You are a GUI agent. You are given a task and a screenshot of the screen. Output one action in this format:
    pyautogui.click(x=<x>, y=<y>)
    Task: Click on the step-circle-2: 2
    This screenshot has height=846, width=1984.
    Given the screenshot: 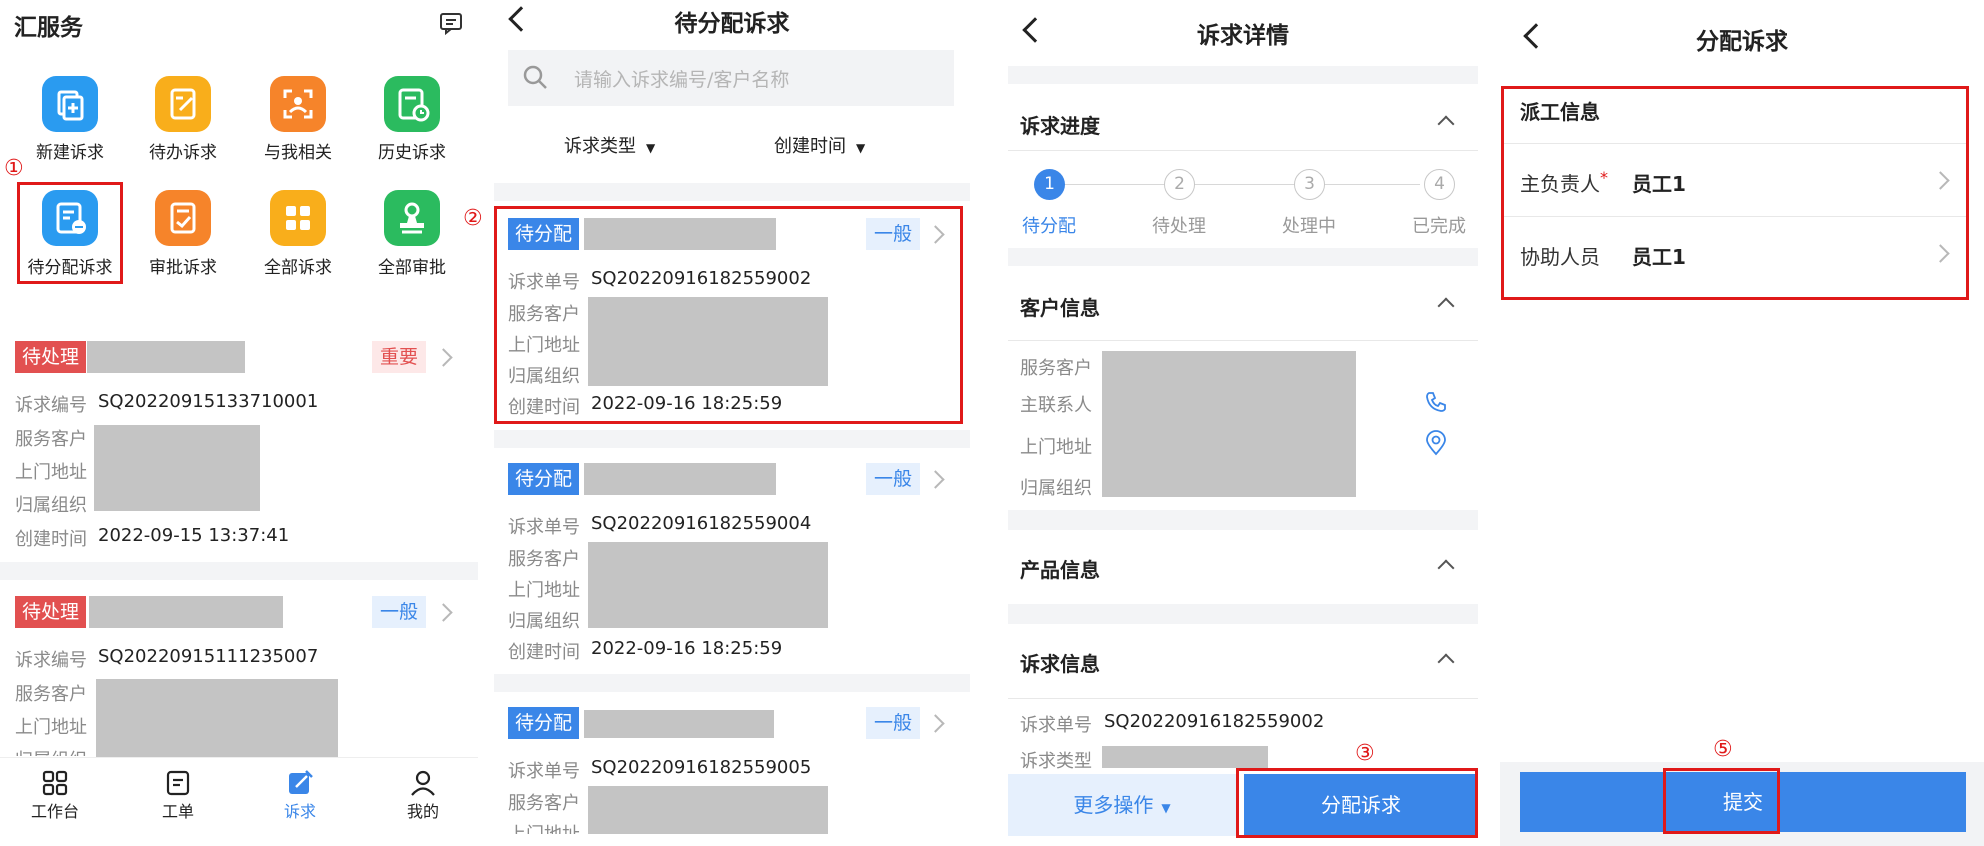 What is the action you would take?
    pyautogui.click(x=1179, y=184)
    